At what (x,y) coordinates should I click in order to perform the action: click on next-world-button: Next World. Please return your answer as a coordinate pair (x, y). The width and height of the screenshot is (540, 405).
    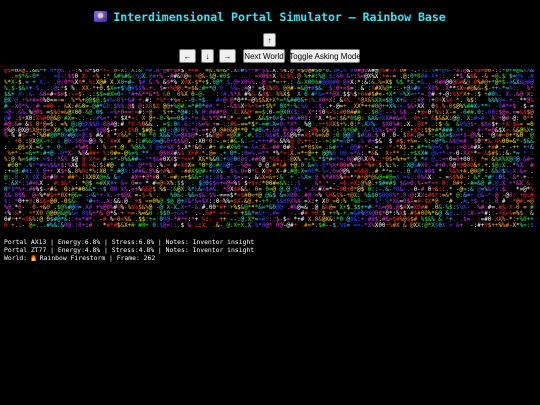
    Looking at the image, I should click on (264, 56).